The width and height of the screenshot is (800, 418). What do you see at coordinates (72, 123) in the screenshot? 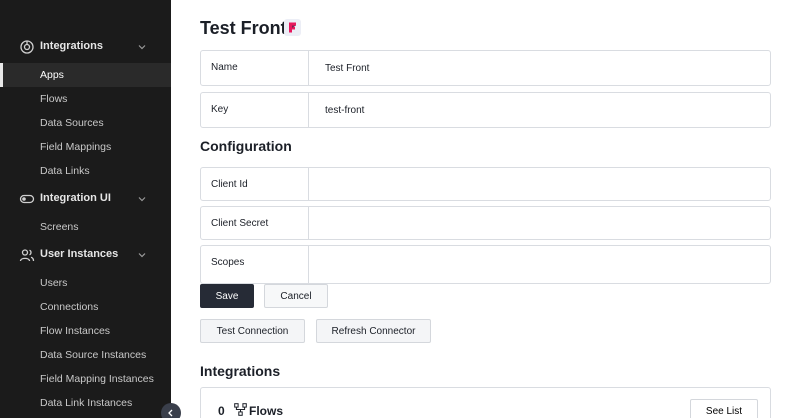
I see `sidebar-item-label: Data Sources` at bounding box center [72, 123].